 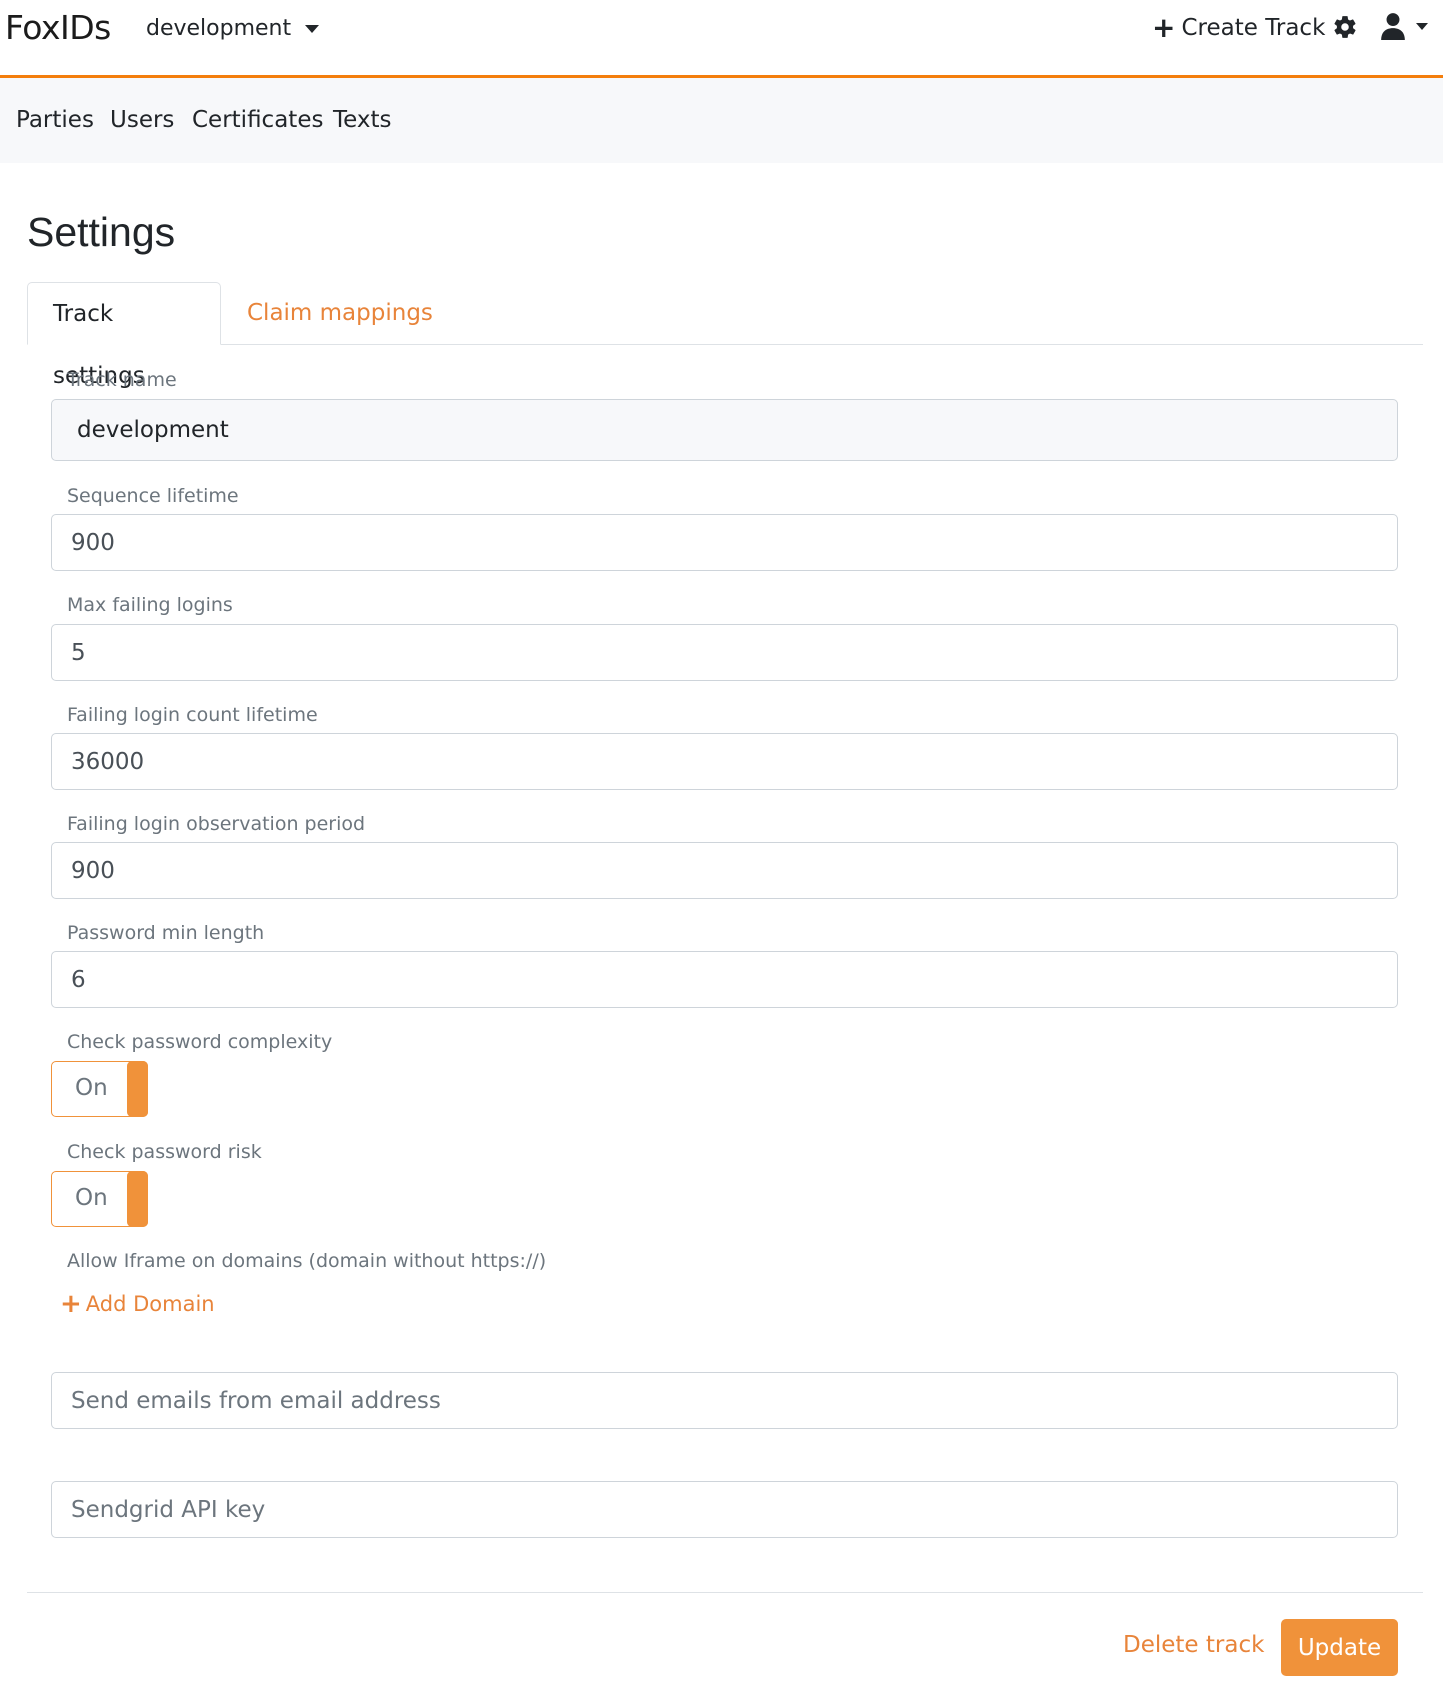 I want to click on sequence-lifetime-label: Sequence lifetime, so click(x=153, y=496).